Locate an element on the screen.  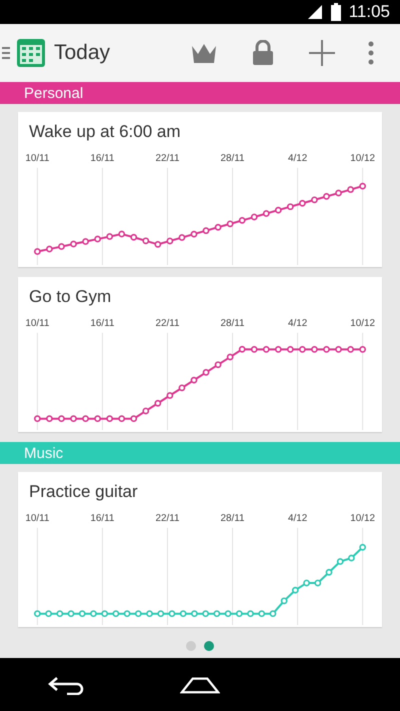
home-icon is located at coordinates (200, 684).